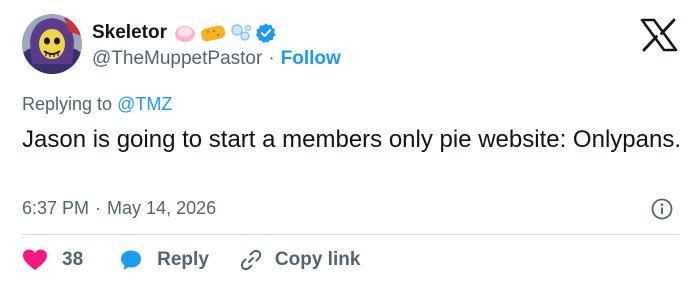 The width and height of the screenshot is (700, 287). What do you see at coordinates (73, 259) in the screenshot?
I see `like-count: 38` at bounding box center [73, 259].